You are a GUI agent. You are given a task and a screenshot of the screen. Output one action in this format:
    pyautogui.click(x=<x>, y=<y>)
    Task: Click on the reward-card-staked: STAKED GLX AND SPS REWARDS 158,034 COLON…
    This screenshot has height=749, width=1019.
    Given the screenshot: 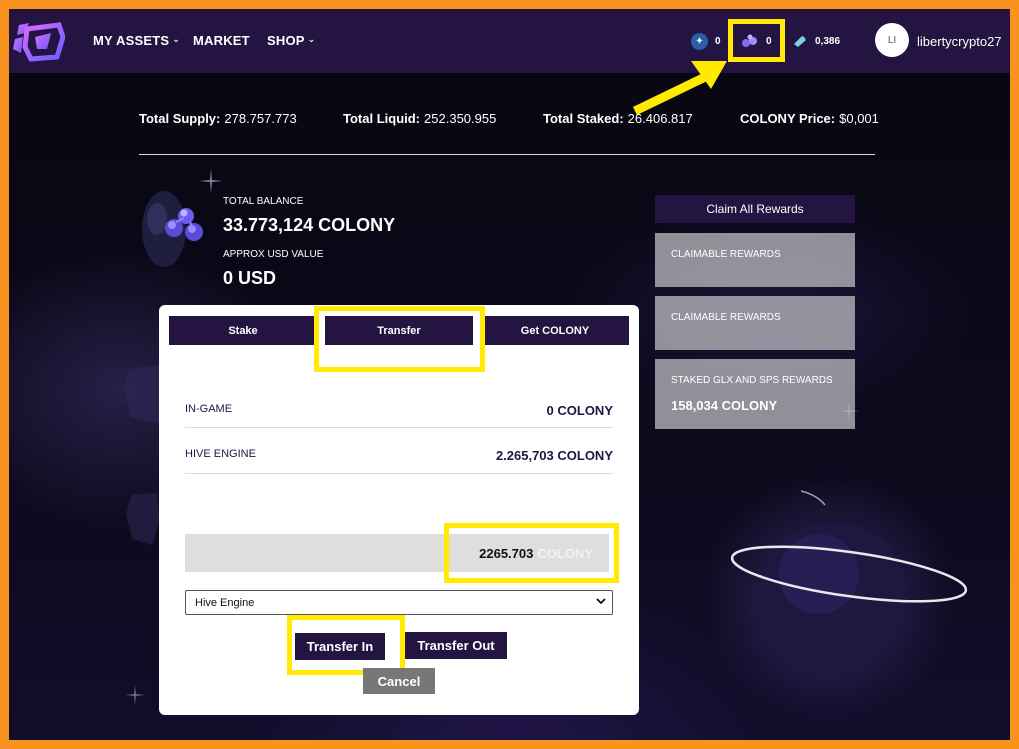 What is the action you would take?
    pyautogui.click(x=755, y=394)
    